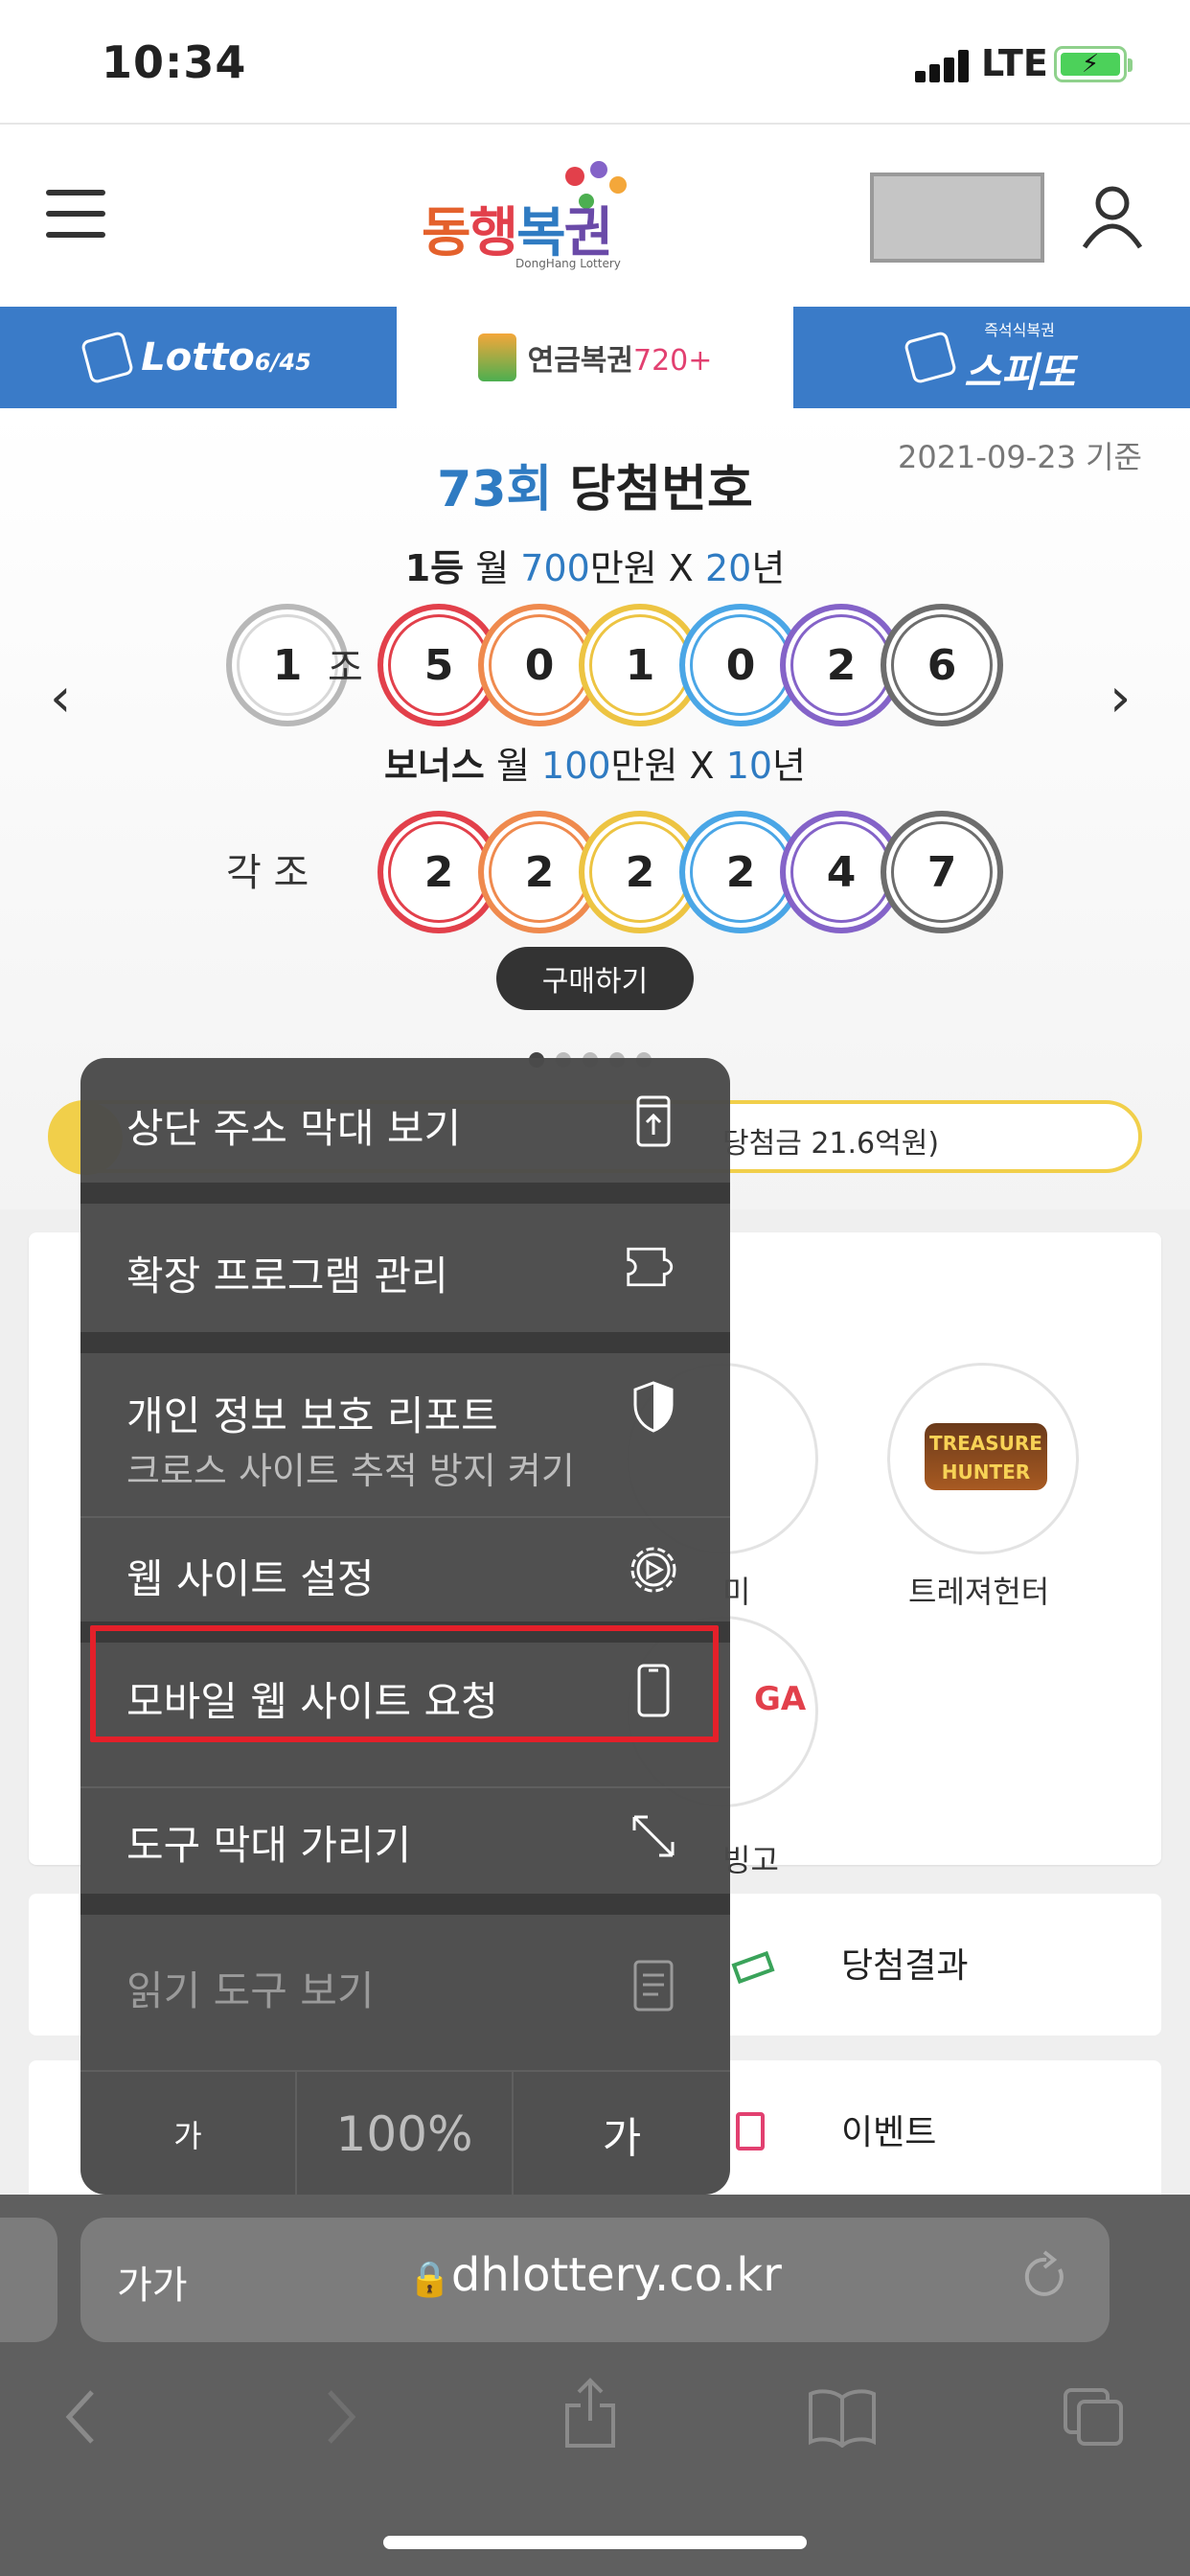  What do you see at coordinates (497, 357) in the screenshot?
I see `pension-icon` at bounding box center [497, 357].